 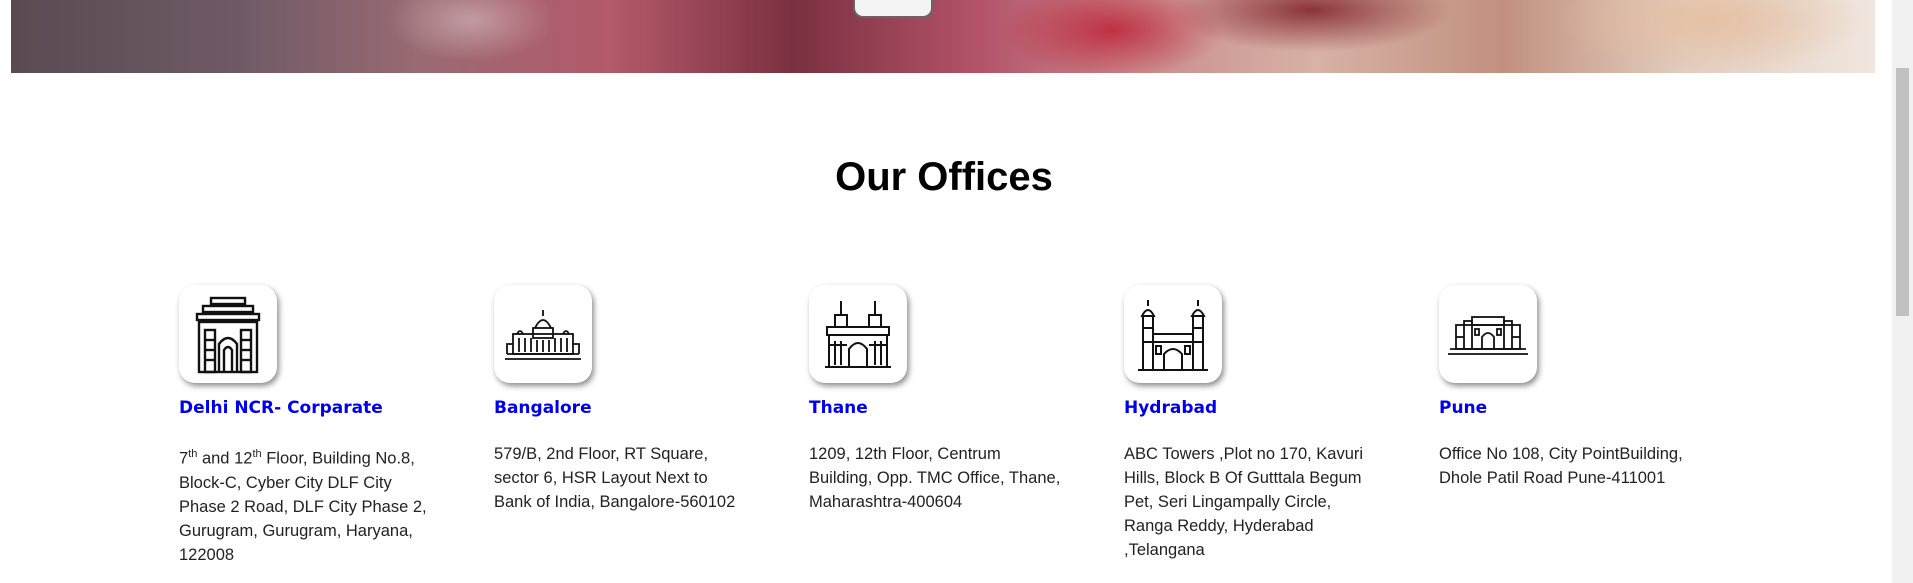 I want to click on city-link-hydrabad: Hydrabad, so click(x=1261, y=408).